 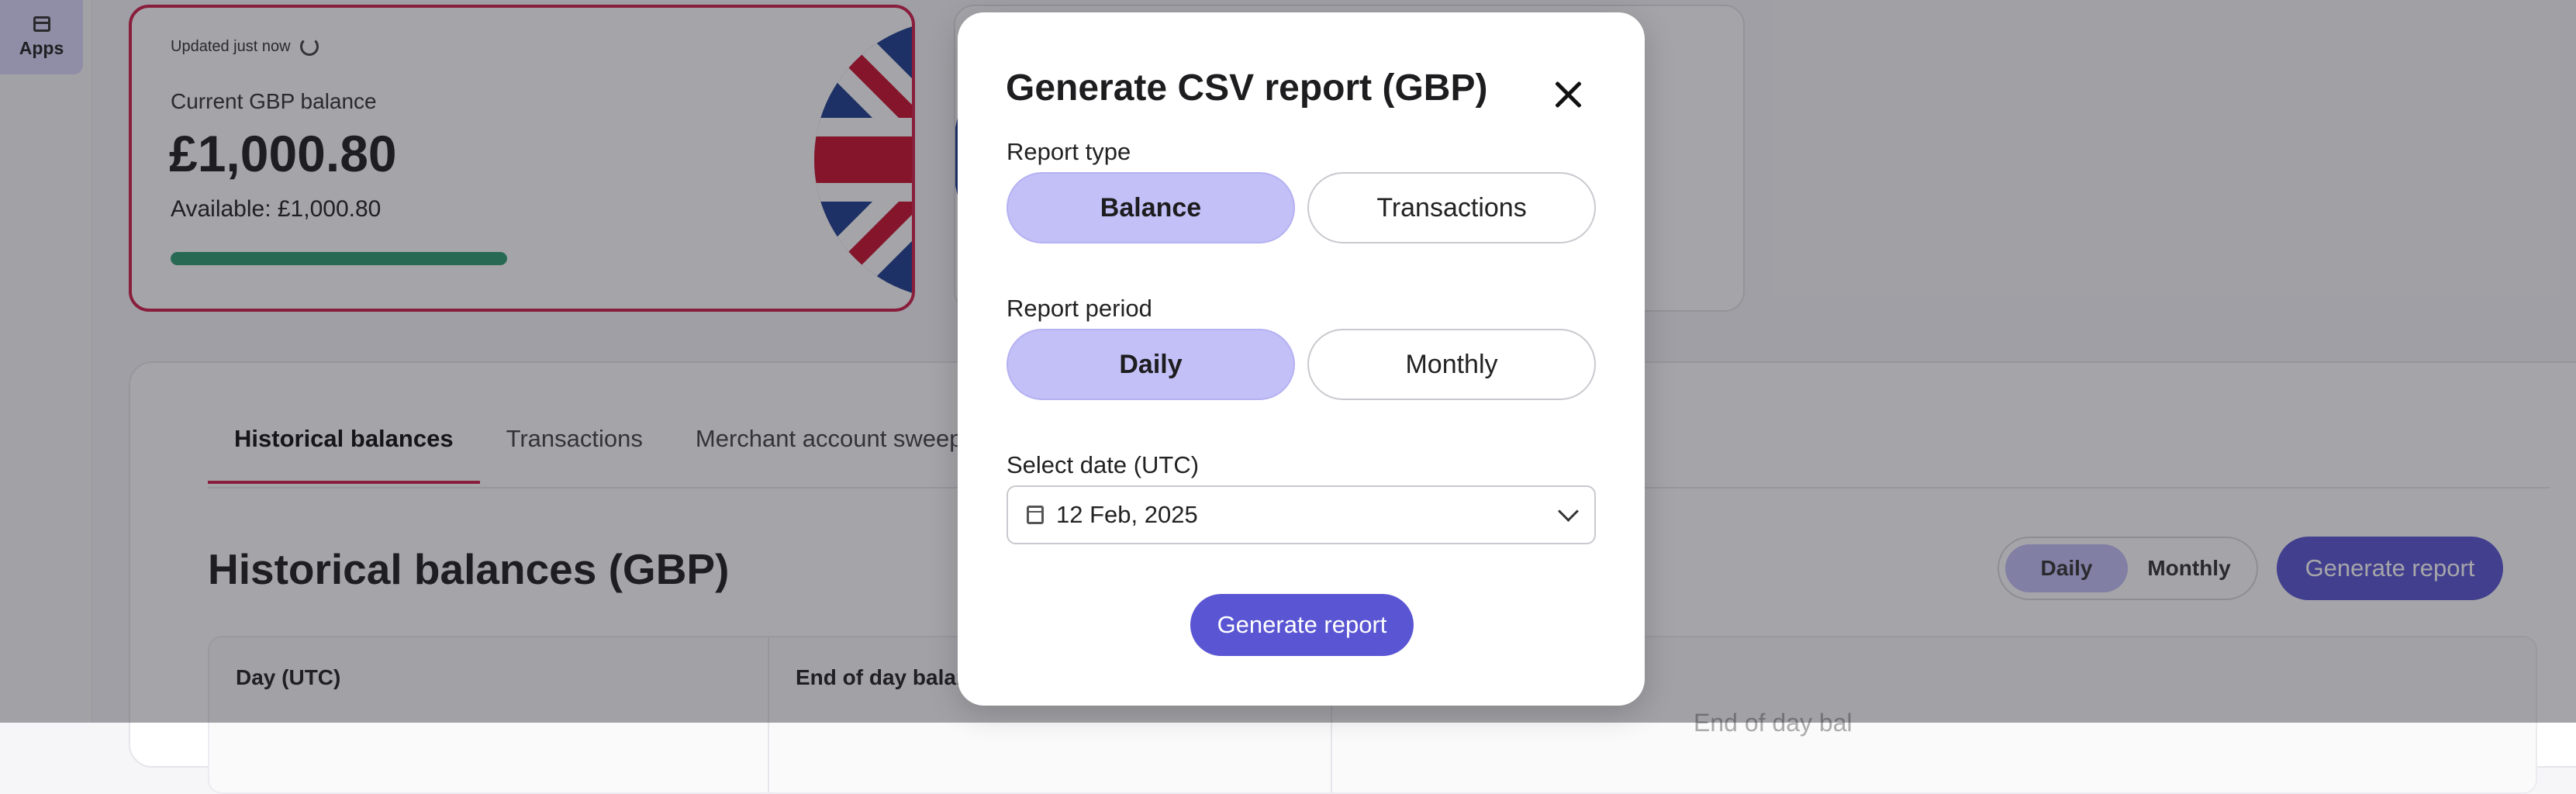 What do you see at coordinates (1569, 511) in the screenshot?
I see `chevron-down-icon` at bounding box center [1569, 511].